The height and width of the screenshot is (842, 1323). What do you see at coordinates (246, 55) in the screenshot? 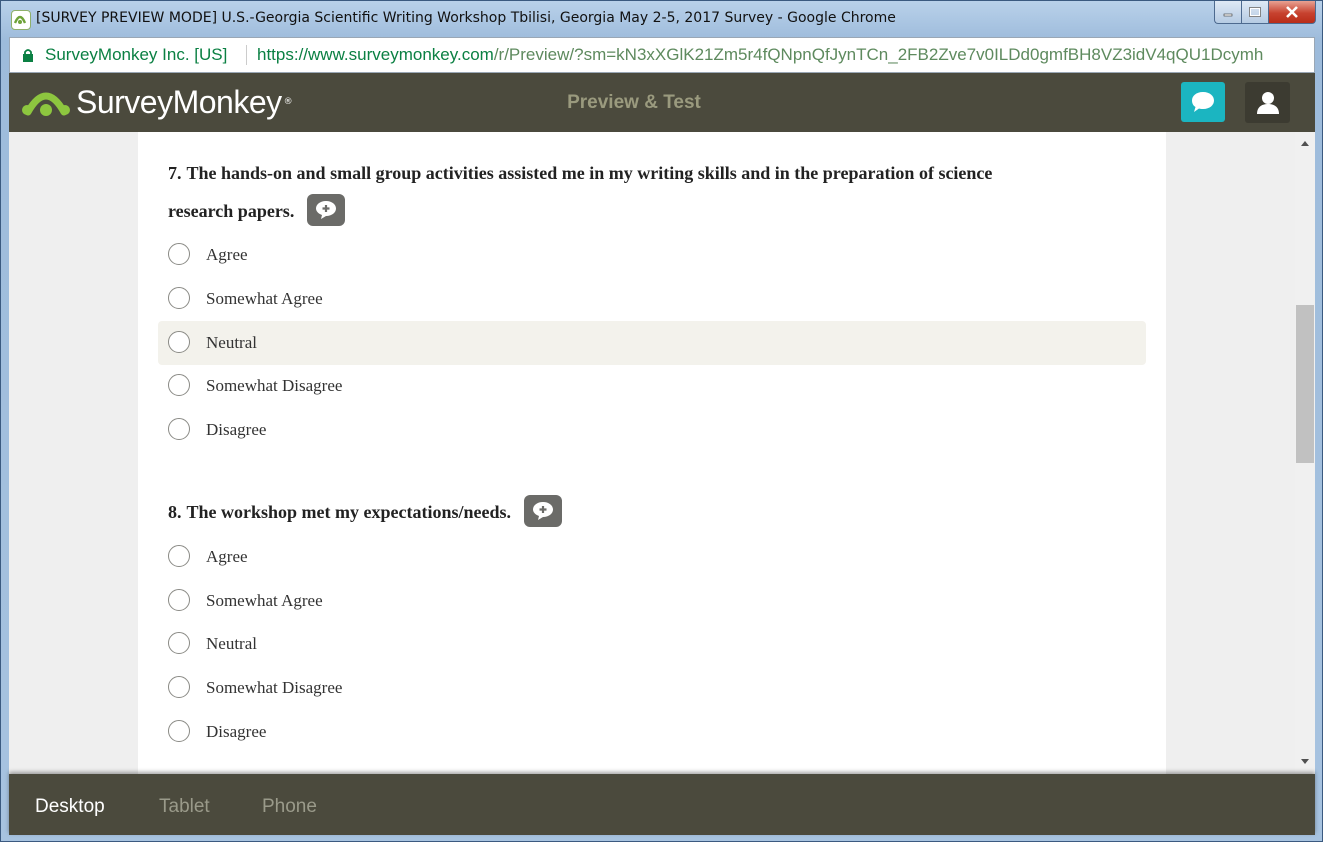
I see `address-divider` at bounding box center [246, 55].